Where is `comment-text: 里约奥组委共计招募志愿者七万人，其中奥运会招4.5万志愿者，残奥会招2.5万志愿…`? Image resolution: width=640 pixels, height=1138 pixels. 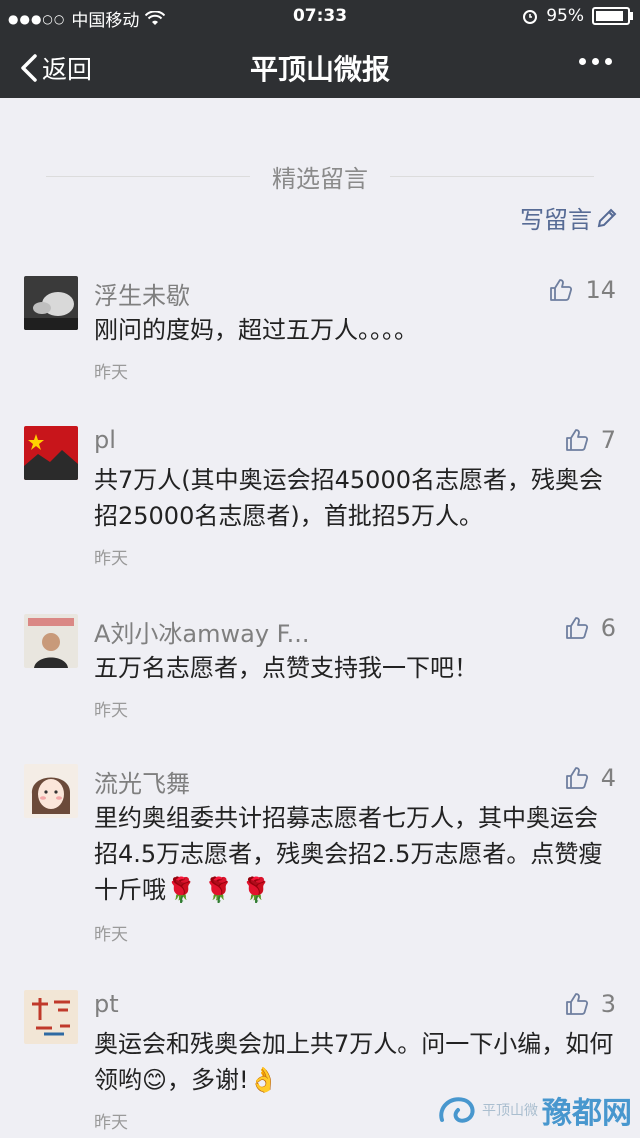 comment-text: 里约奥组委共计招募志愿者七万人，其中奥运会招4.5万志愿者，残奥会招2.5万志愿… is located at coordinates (348, 854).